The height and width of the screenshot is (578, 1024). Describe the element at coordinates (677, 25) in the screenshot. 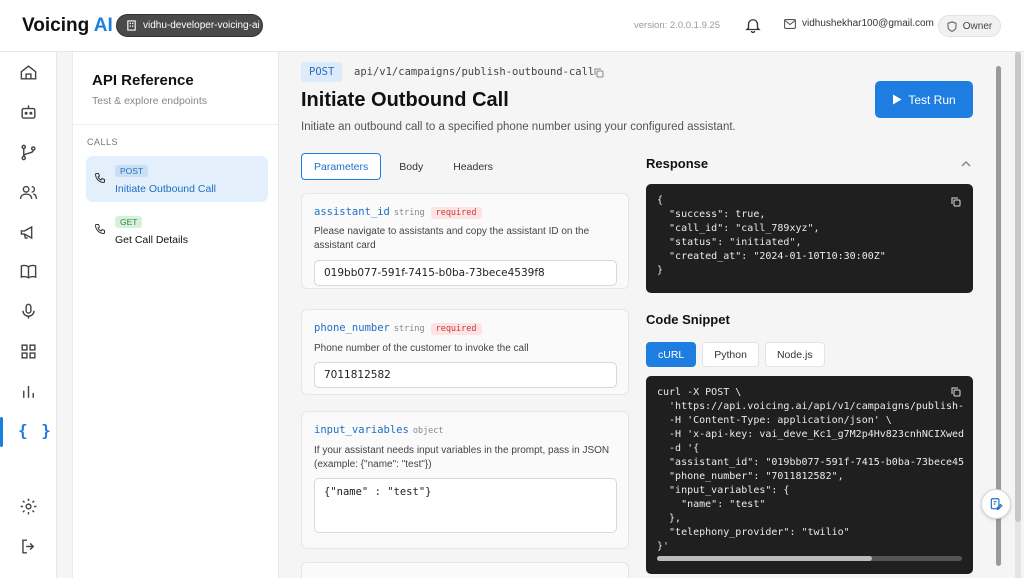

I see `version-label: version: 2.0.0.1.9.25` at that location.